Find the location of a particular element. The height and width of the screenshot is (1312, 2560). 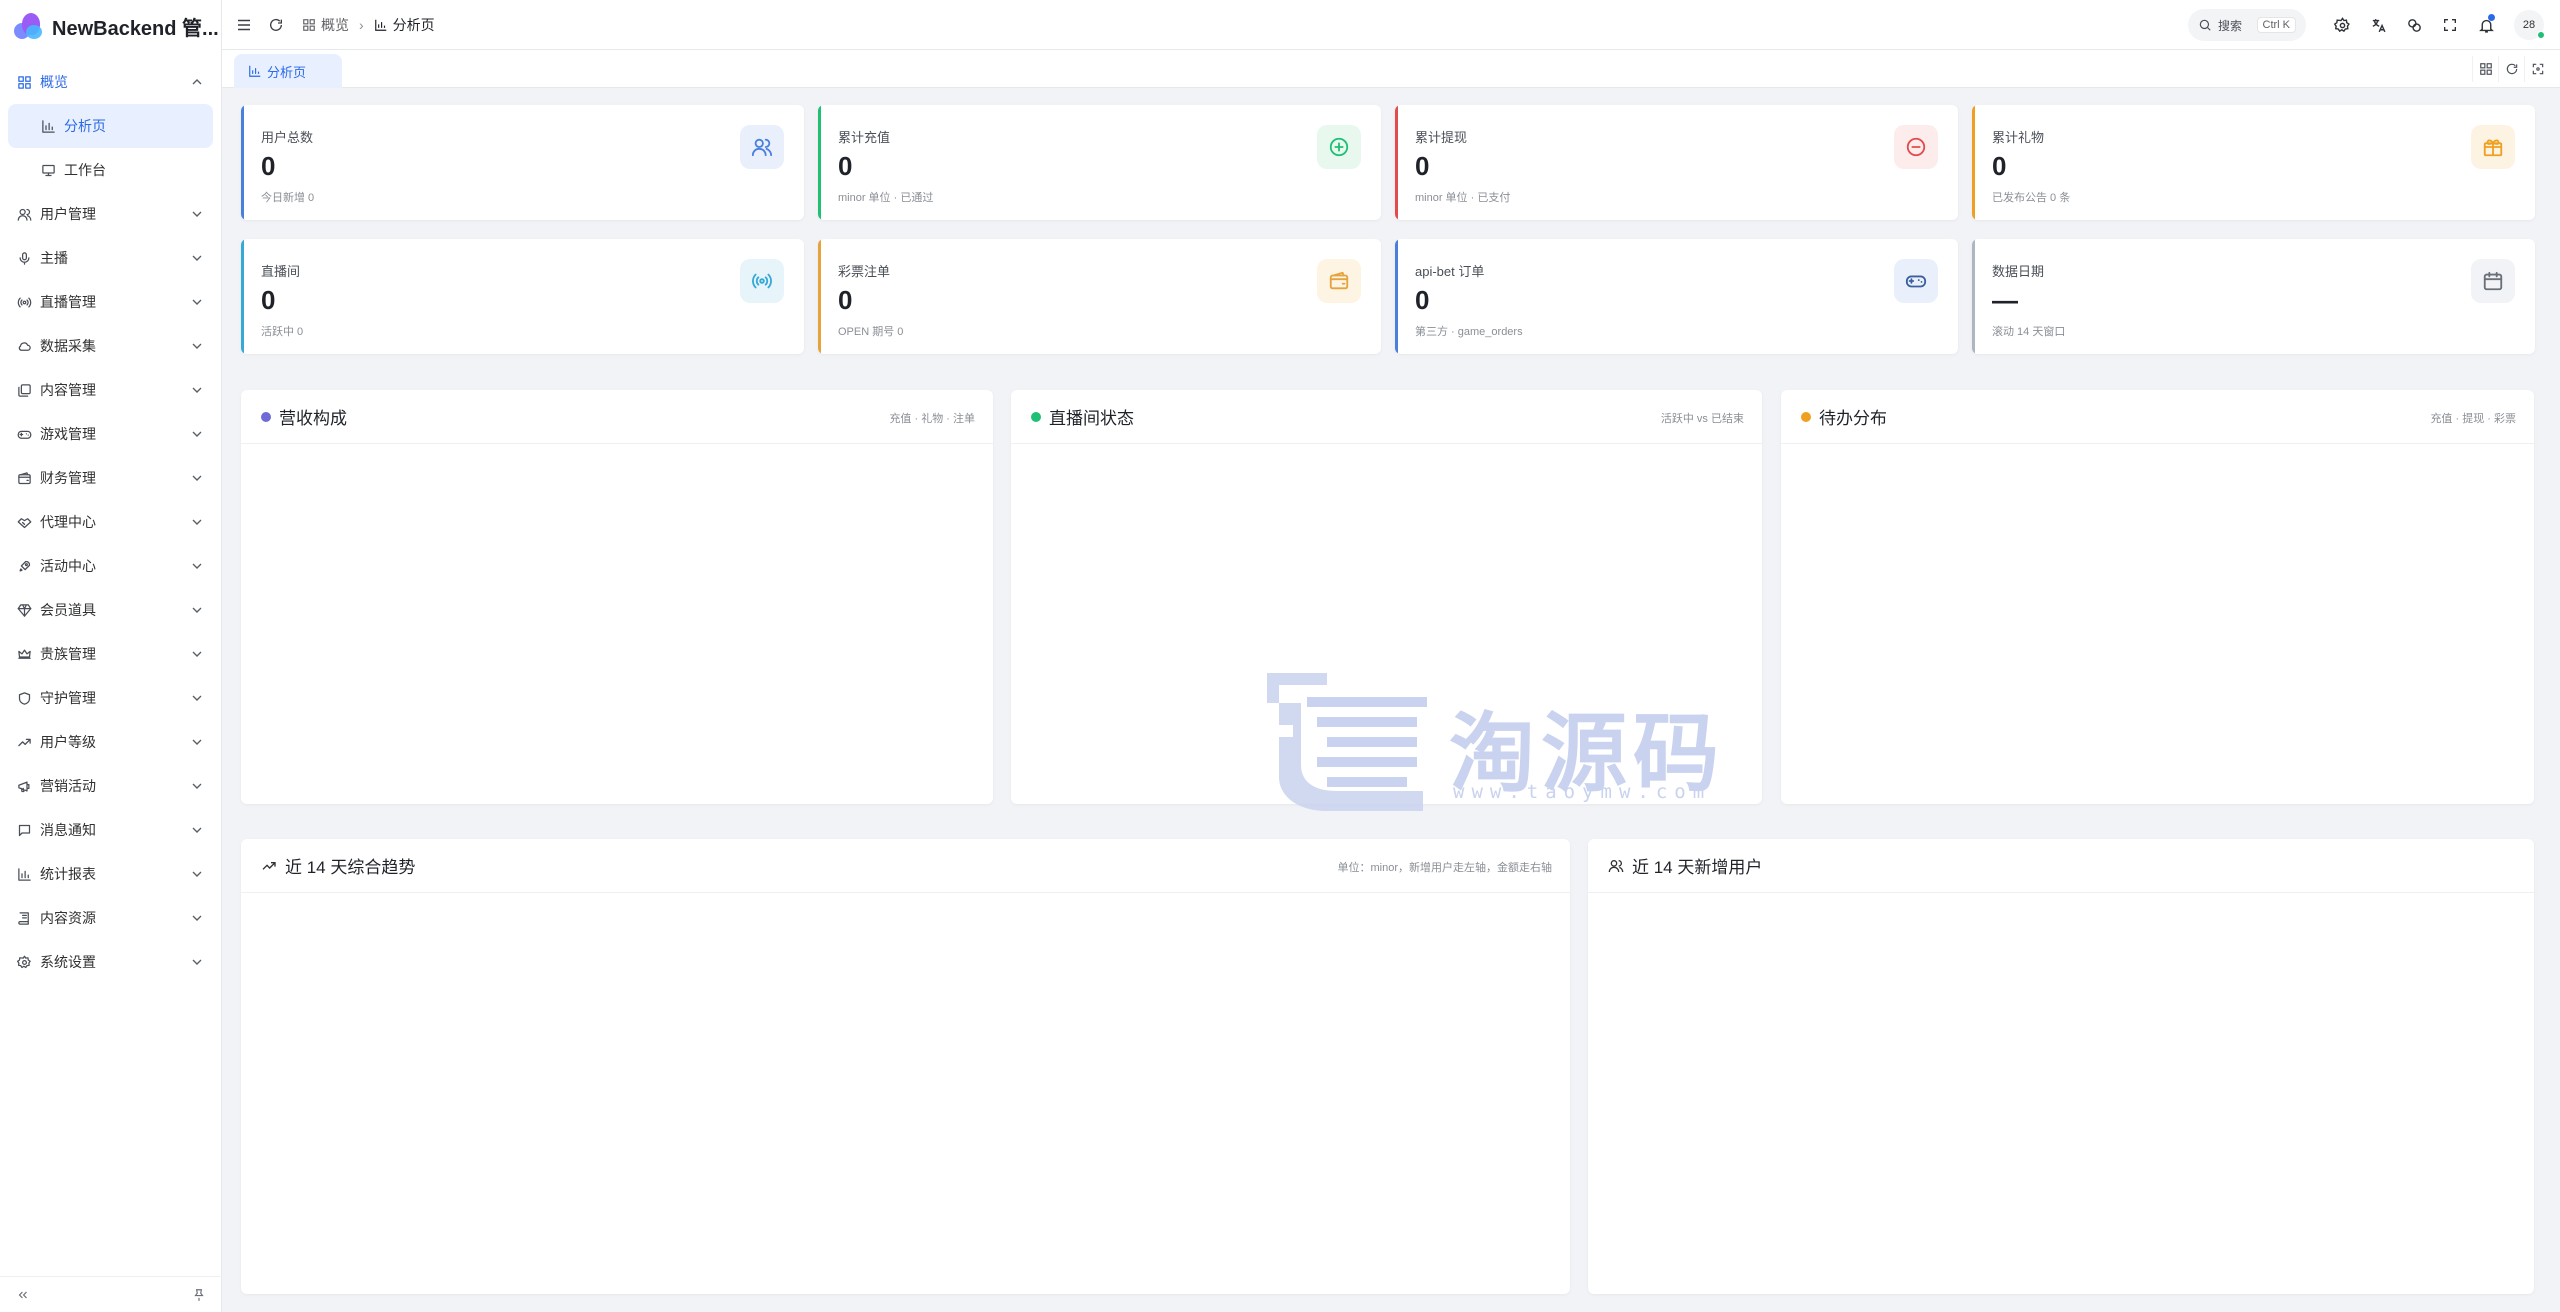

series-dot is located at coordinates (1806, 416).